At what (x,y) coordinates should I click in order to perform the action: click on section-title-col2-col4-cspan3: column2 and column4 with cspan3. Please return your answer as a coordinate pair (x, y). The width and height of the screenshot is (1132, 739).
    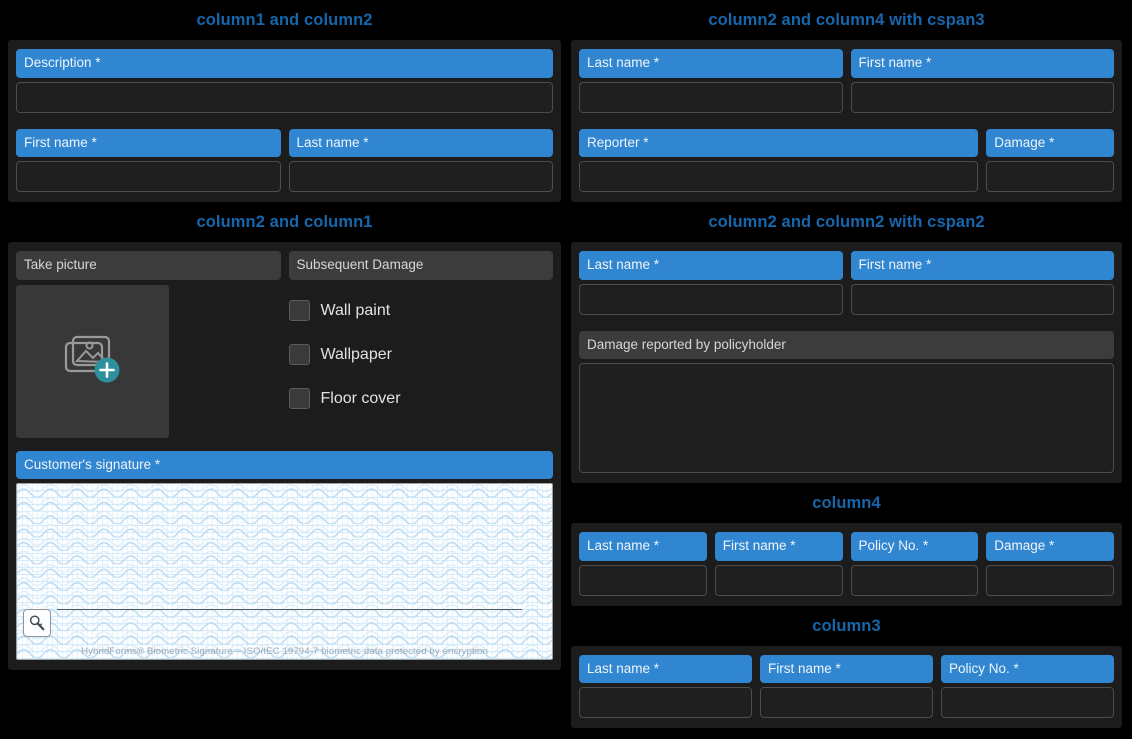
    Looking at the image, I should click on (846, 20).